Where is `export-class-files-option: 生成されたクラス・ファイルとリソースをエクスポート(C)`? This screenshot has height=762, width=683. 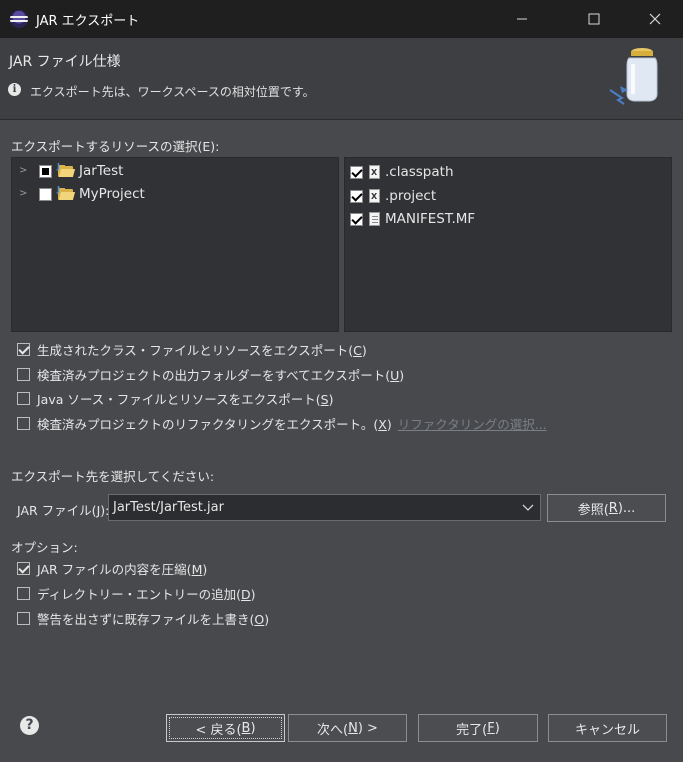 export-class-files-option: 生成されたクラス・ファイルとリソースをエクスポート(C) is located at coordinates (192, 349).